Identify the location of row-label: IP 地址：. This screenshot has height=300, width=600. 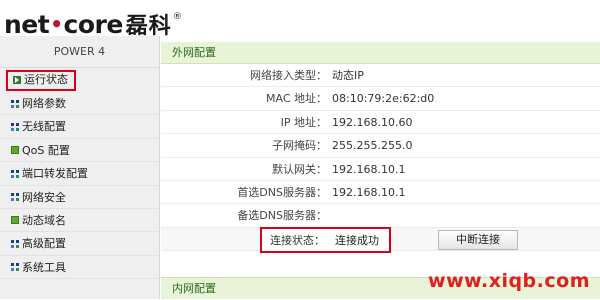
(303, 122).